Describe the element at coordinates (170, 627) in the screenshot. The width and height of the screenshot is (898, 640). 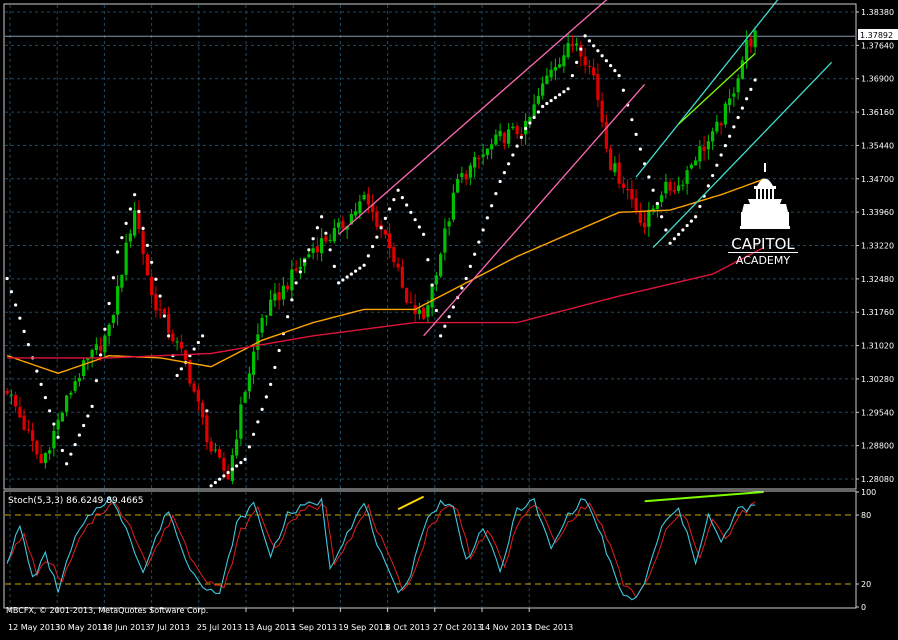
I see `time-tick-label: 7 Jul 2013` at that location.